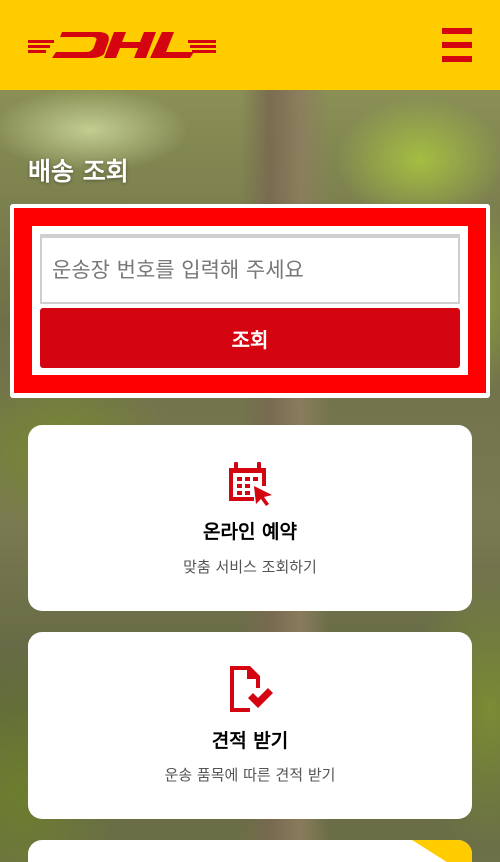  Describe the element at coordinates (442, 851) in the screenshot. I see `yellow-corner-accent` at that location.